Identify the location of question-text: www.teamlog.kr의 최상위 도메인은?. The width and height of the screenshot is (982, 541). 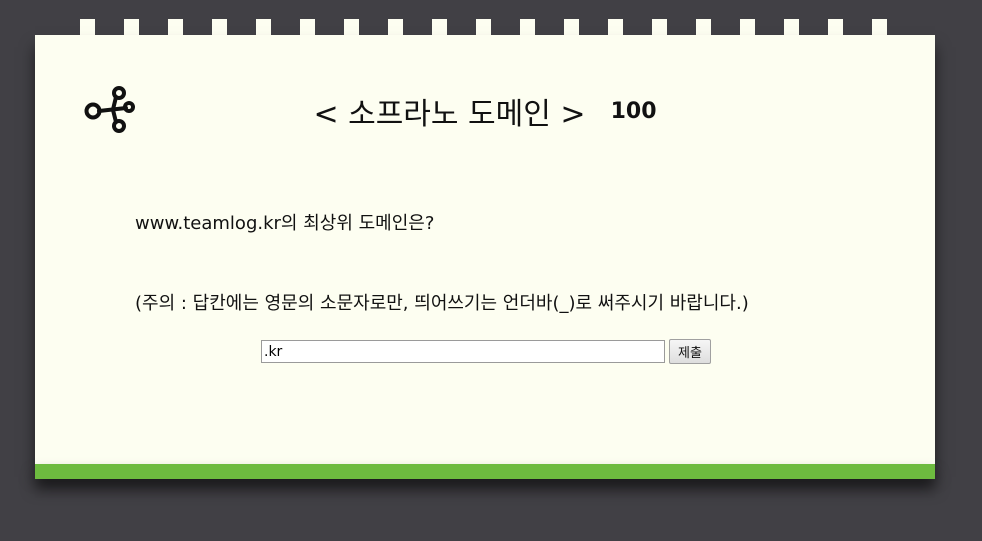
(285, 223).